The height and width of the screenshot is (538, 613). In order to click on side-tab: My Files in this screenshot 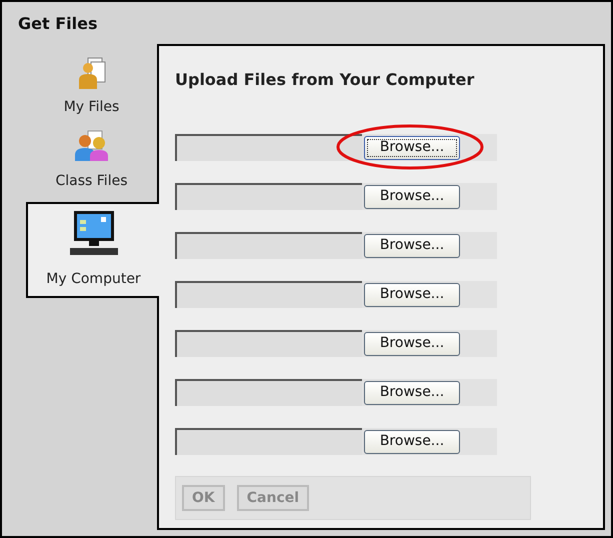, I will do `click(91, 87)`.